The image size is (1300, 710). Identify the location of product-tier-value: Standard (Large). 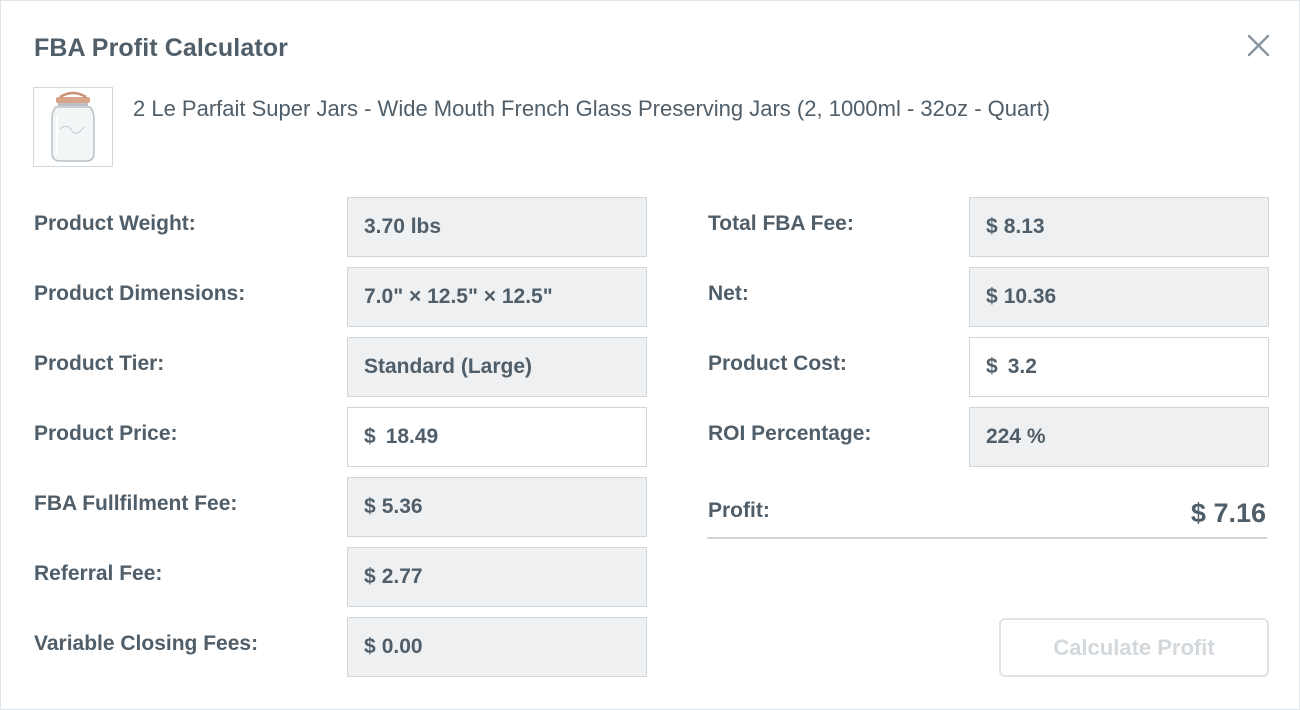
(448, 366).